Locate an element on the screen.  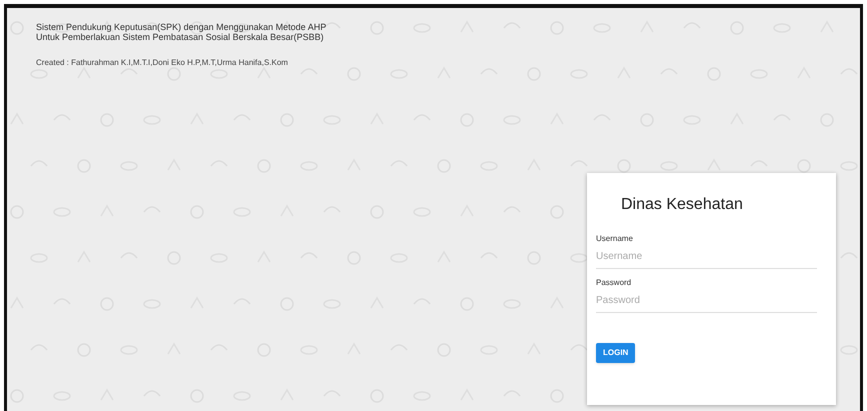
input-field: Username is located at coordinates (706, 257).